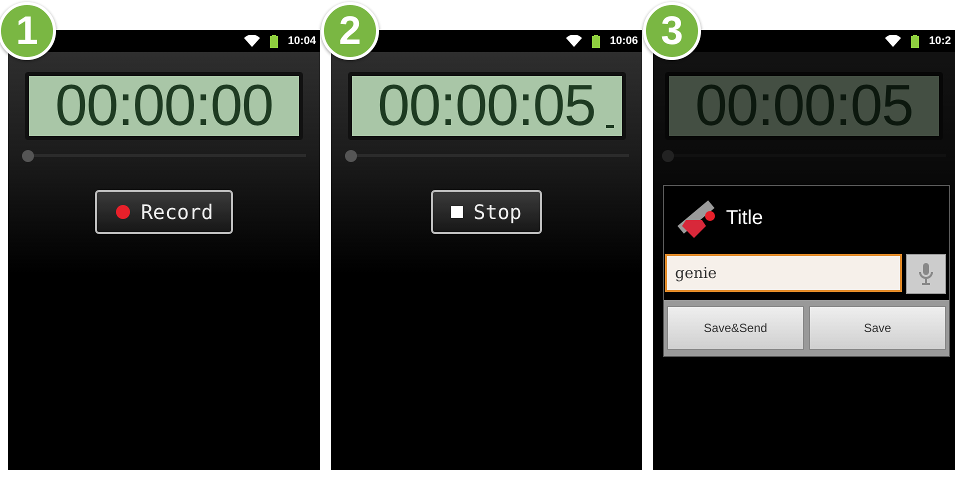 The image size is (955, 500). What do you see at coordinates (164, 106) in the screenshot?
I see `timer-text: 00:00:00` at bounding box center [164, 106].